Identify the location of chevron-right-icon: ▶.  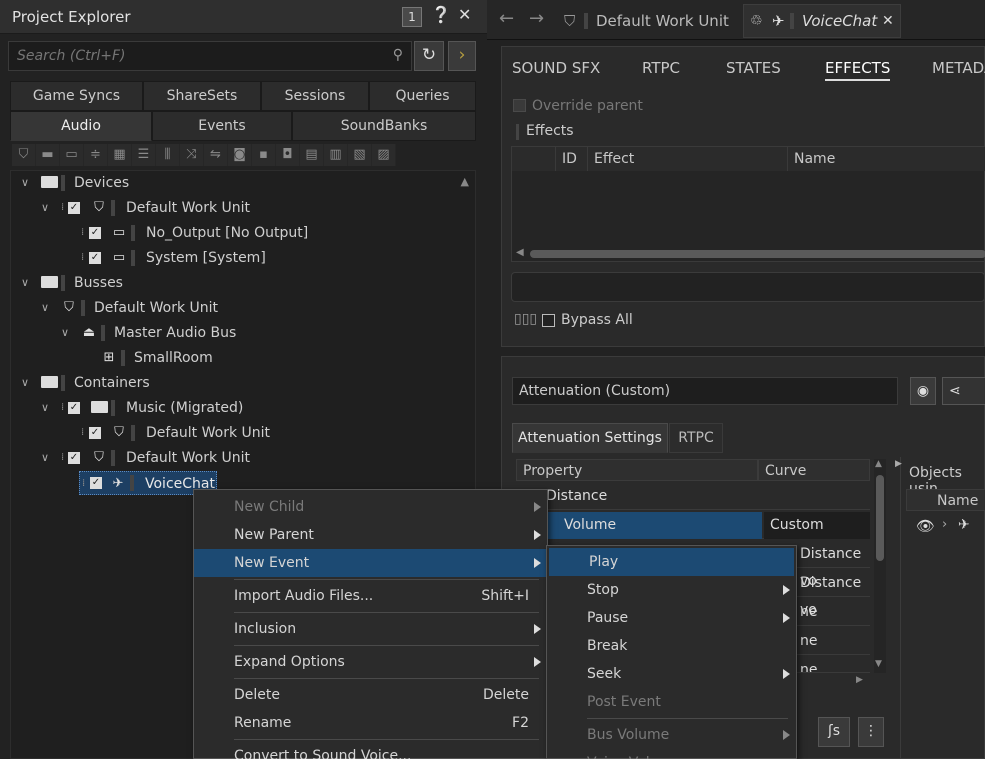
(898, 464).